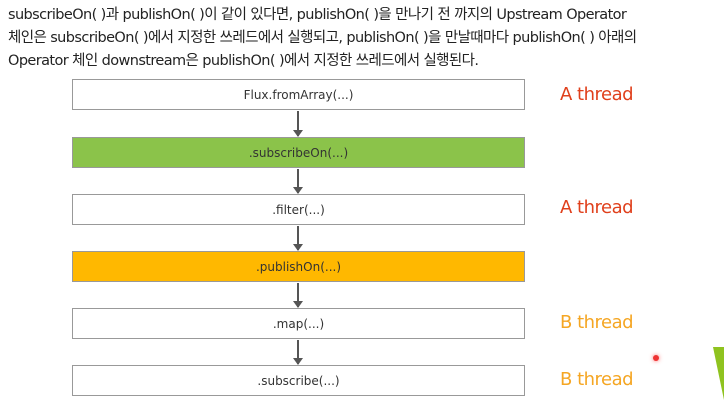  I want to click on operator-box-map: .map(...), so click(298, 323).